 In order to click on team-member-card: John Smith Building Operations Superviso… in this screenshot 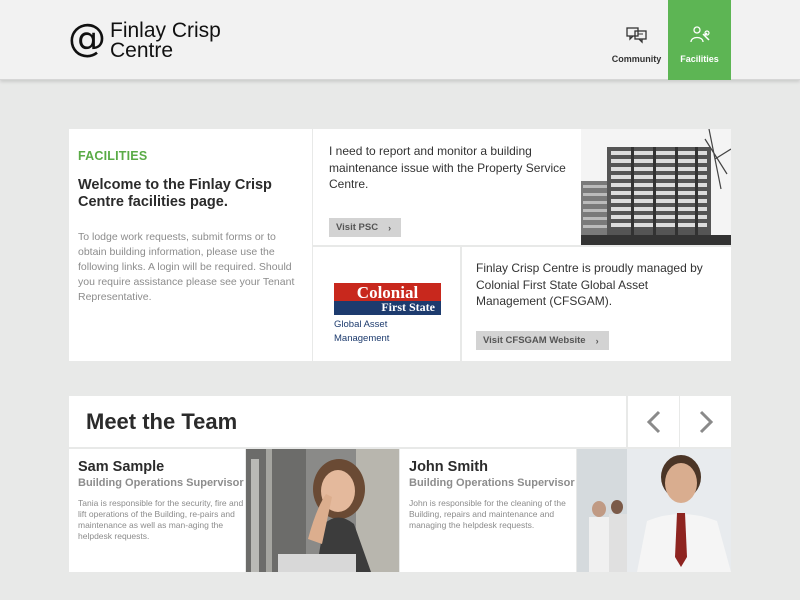, I will do `click(488, 510)`.